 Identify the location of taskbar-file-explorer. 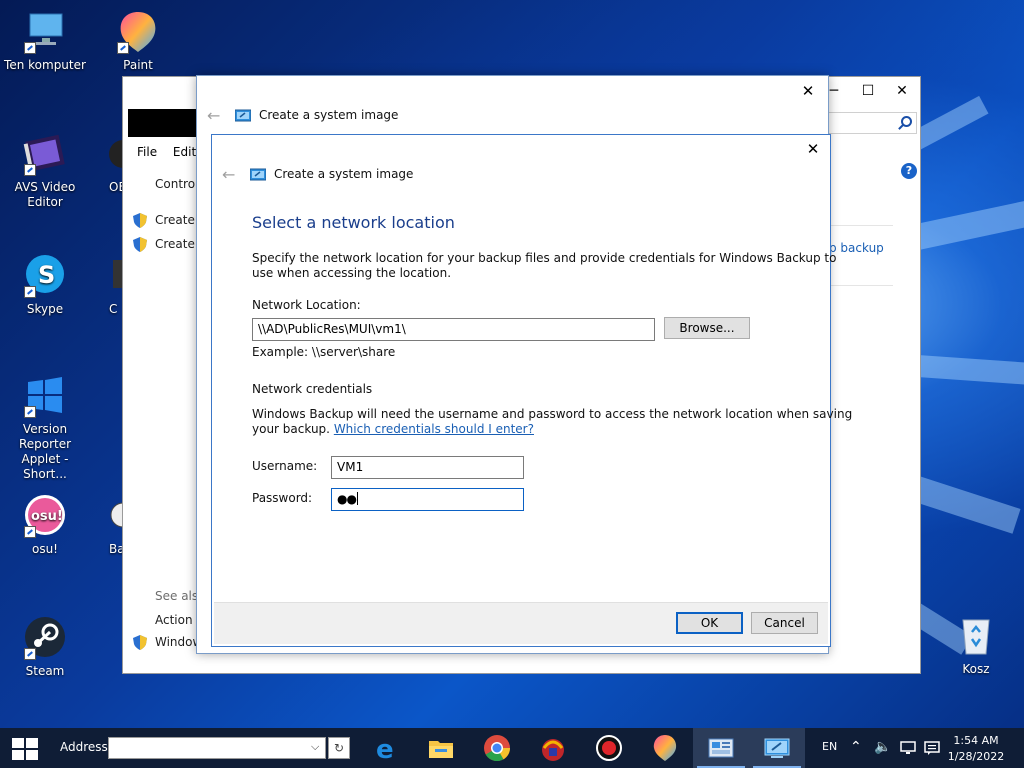
(441, 748).